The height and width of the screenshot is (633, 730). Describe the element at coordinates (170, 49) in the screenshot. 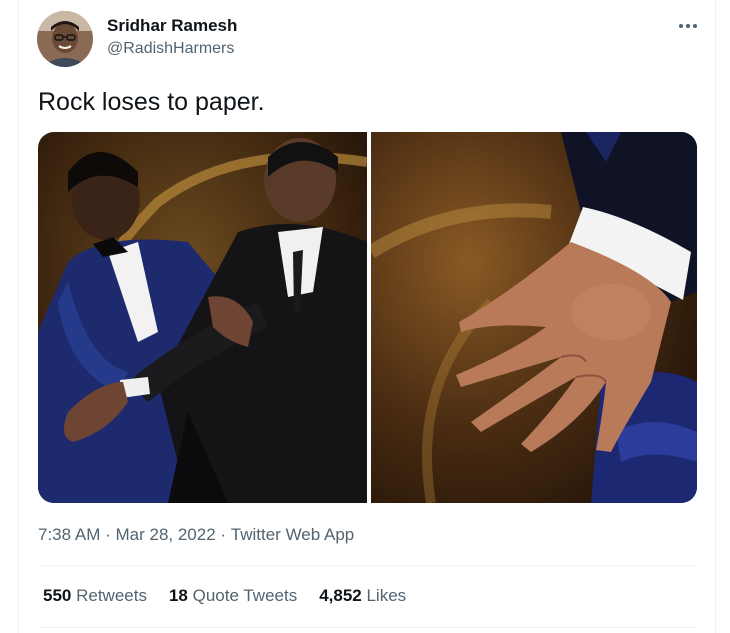

I see `author-handle: @RadishHarmers` at that location.